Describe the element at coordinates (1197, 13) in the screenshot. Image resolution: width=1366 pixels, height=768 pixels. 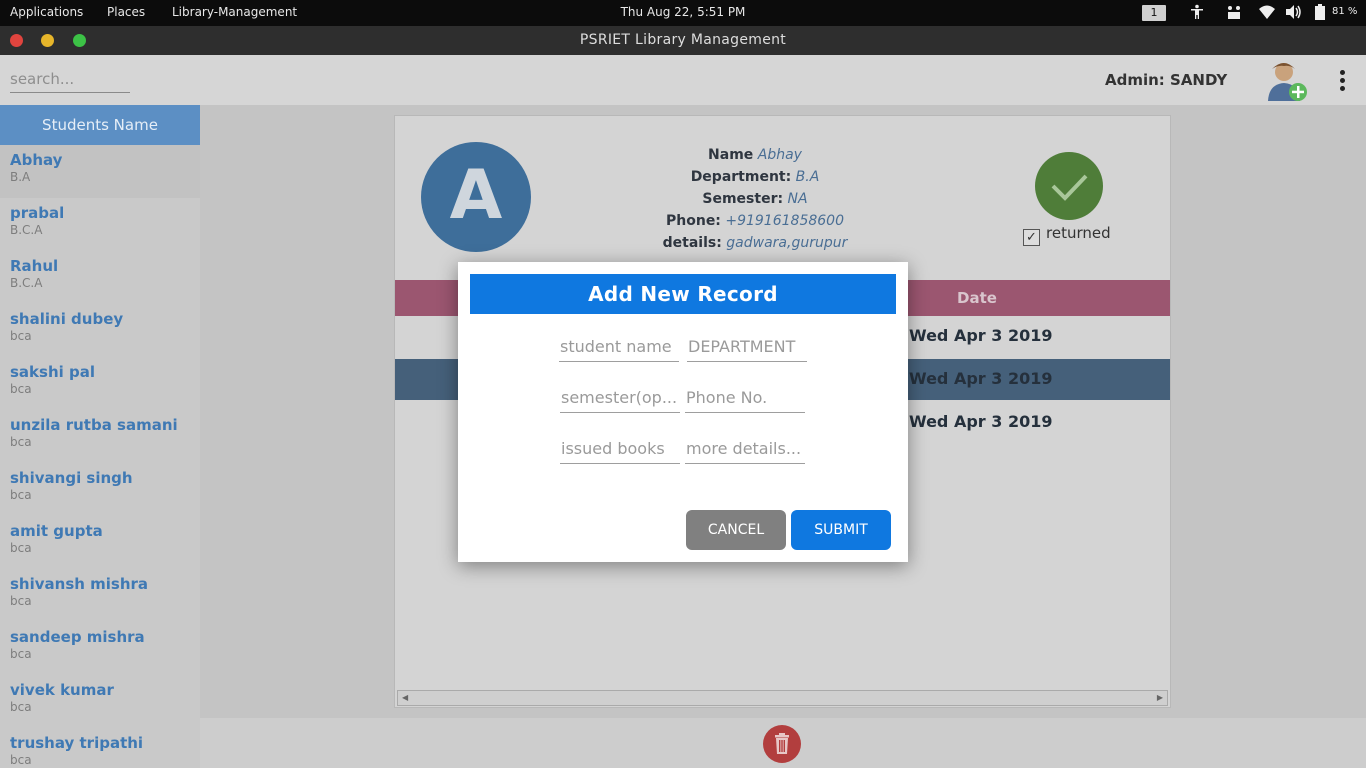
I see `accessibility-icon` at that location.